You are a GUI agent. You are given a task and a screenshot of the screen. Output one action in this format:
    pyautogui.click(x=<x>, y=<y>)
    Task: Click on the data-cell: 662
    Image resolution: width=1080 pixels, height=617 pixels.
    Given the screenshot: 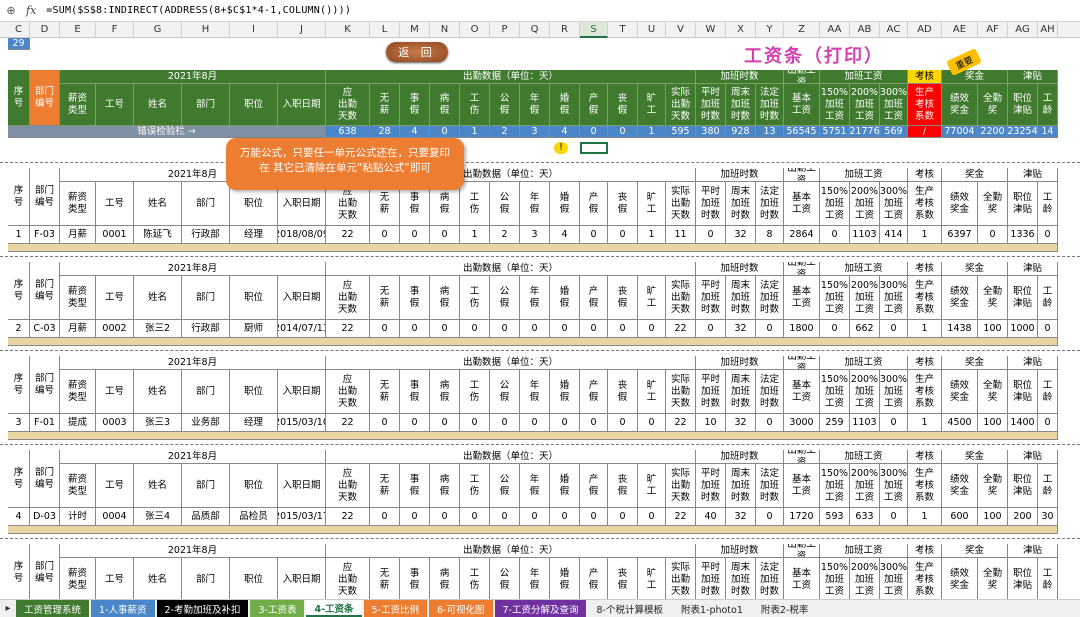 What is the action you would take?
    pyautogui.click(x=865, y=329)
    